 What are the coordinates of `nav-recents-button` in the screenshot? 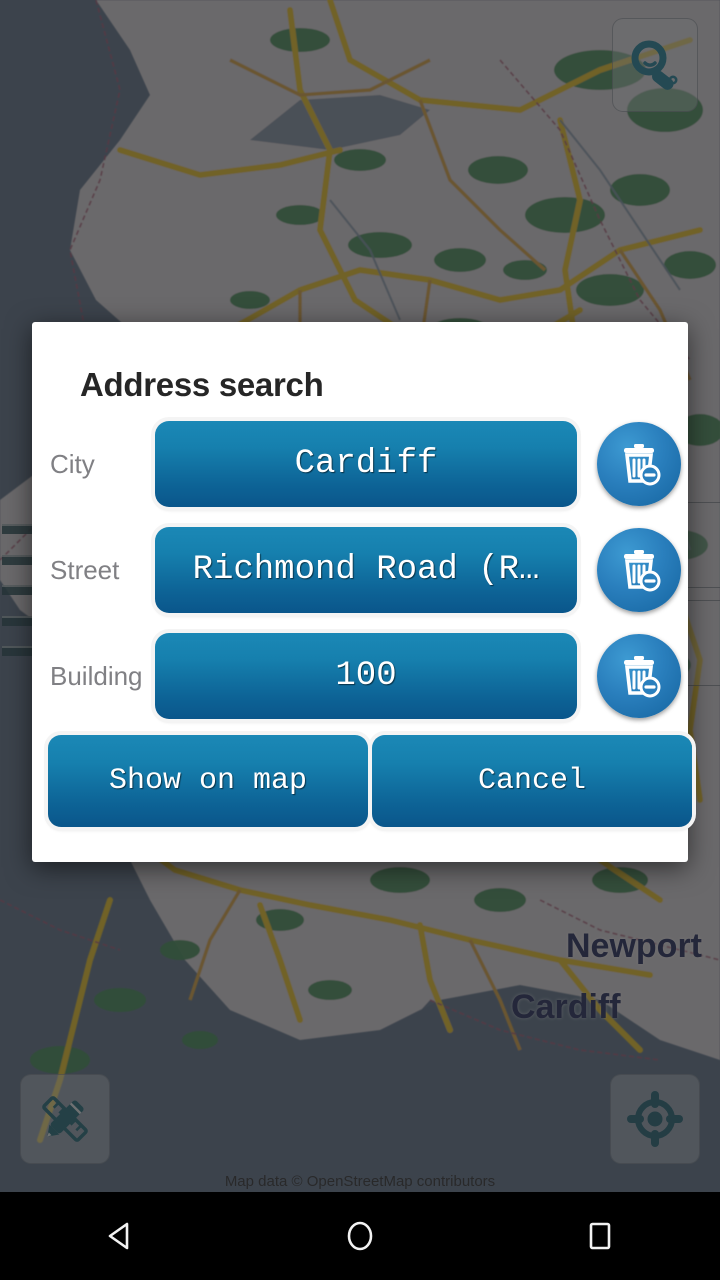 It's located at (600, 1236).